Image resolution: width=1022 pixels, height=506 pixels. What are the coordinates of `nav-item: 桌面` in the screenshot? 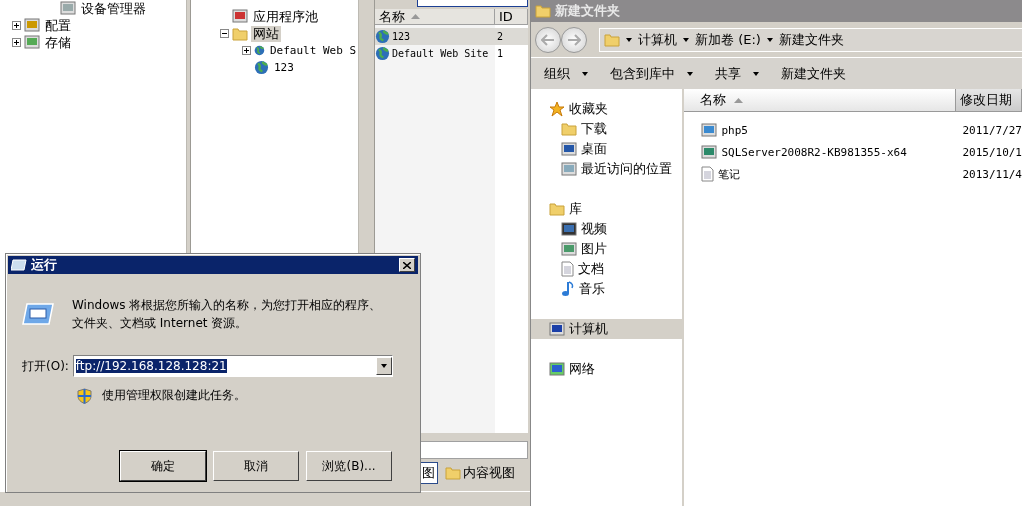 It's located at (606, 149).